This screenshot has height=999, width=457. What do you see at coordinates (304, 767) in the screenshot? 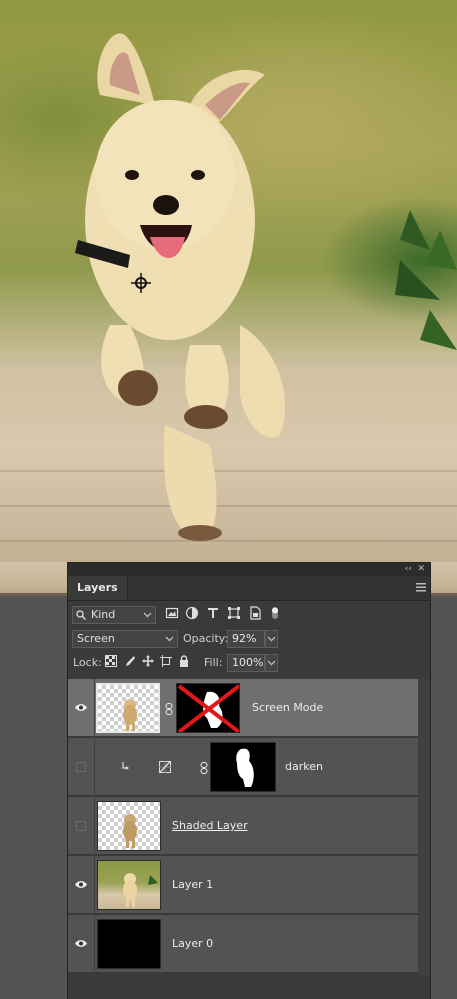
I see `layer-name: darken` at bounding box center [304, 767].